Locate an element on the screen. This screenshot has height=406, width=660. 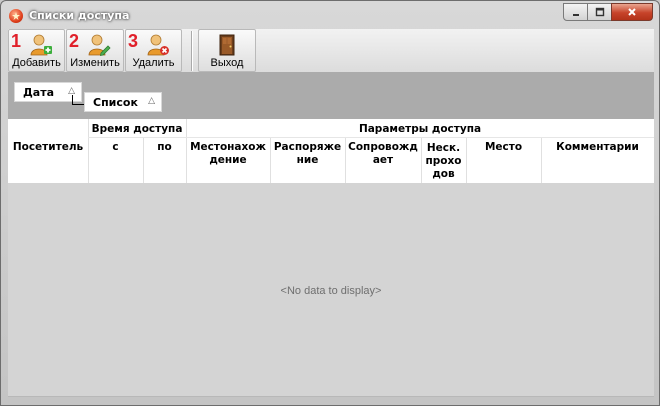
user-add-icon is located at coordinates (41, 45).